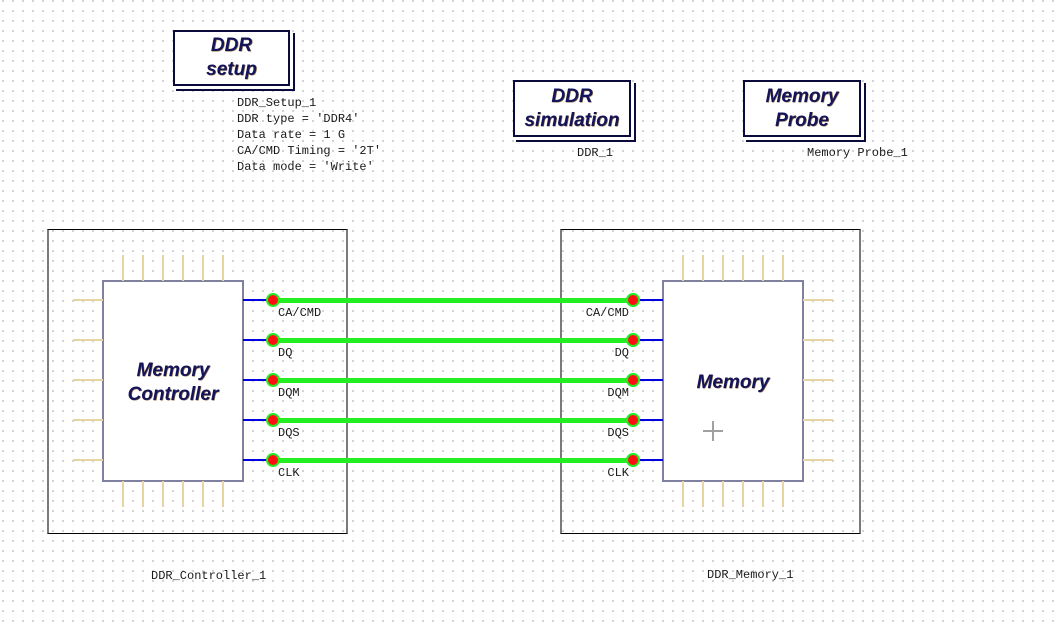  Describe the element at coordinates (633, 420) in the screenshot. I see `memory-port-node-dqs` at that location.